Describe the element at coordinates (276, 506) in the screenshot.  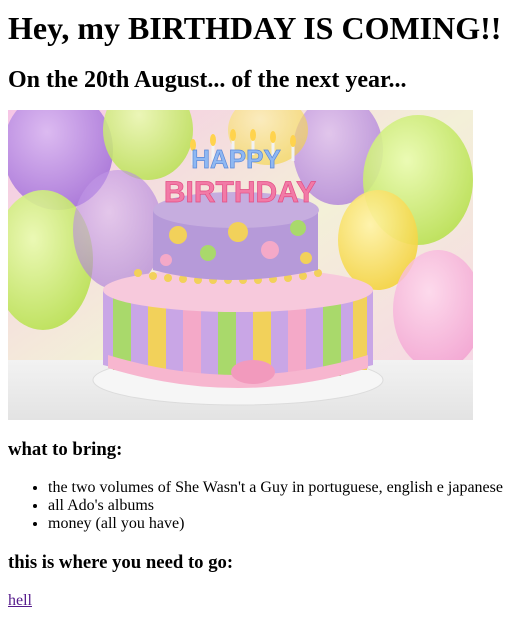
I see `list-item: all Ado's albums` at that location.